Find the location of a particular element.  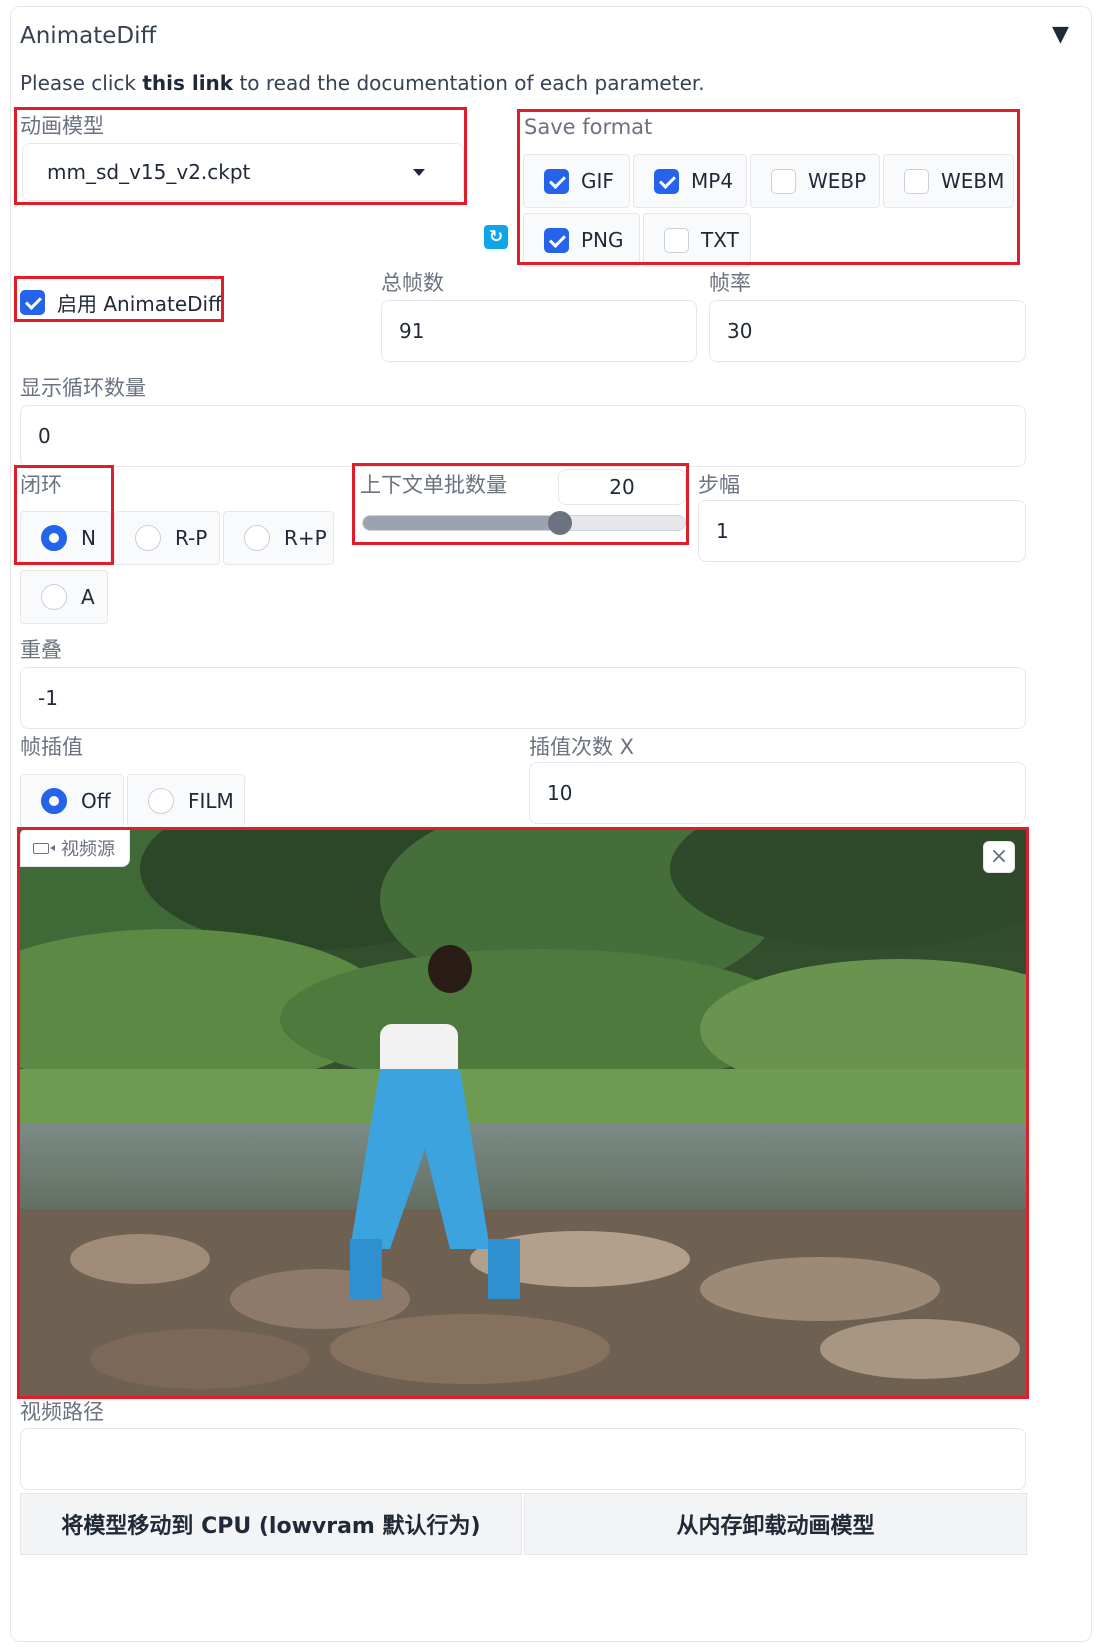

collapse-icon: ▼ is located at coordinates (1060, 35).